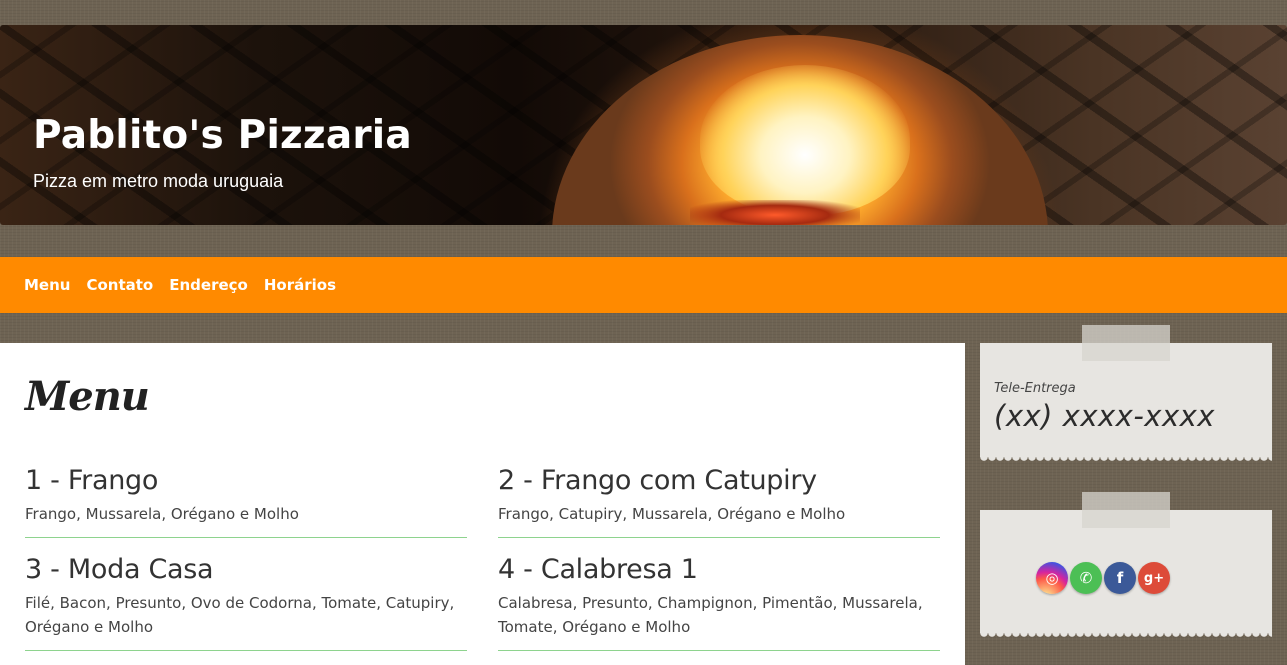 Image resolution: width=1287 pixels, height=665 pixels. Describe the element at coordinates (643, 285) in the screenshot. I see `main-nav: Menu Contato Endereço Horários` at that location.